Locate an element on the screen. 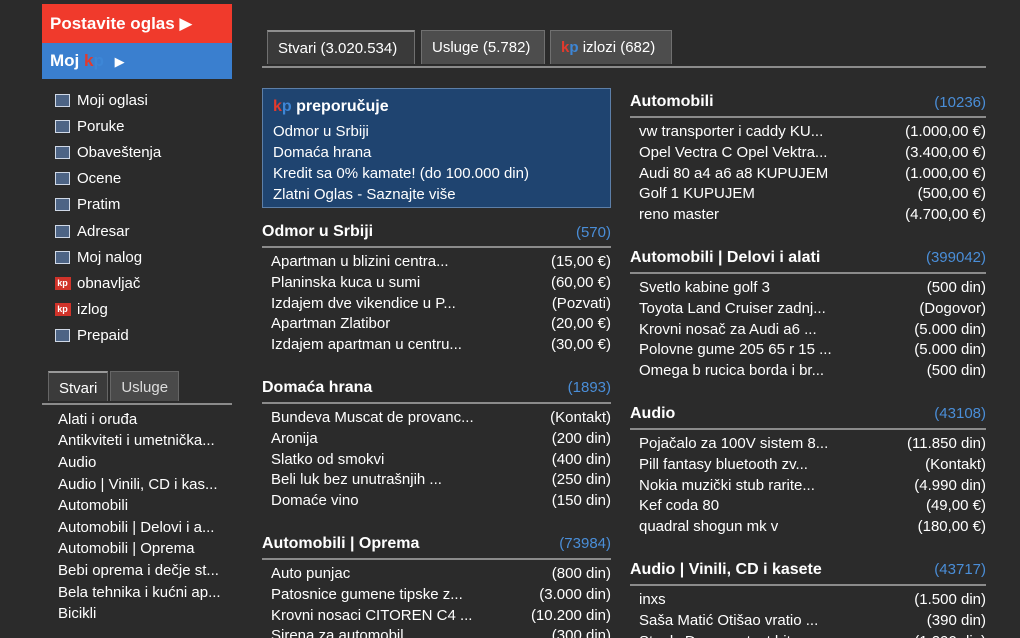  section-title: Automobili is located at coordinates (672, 102).